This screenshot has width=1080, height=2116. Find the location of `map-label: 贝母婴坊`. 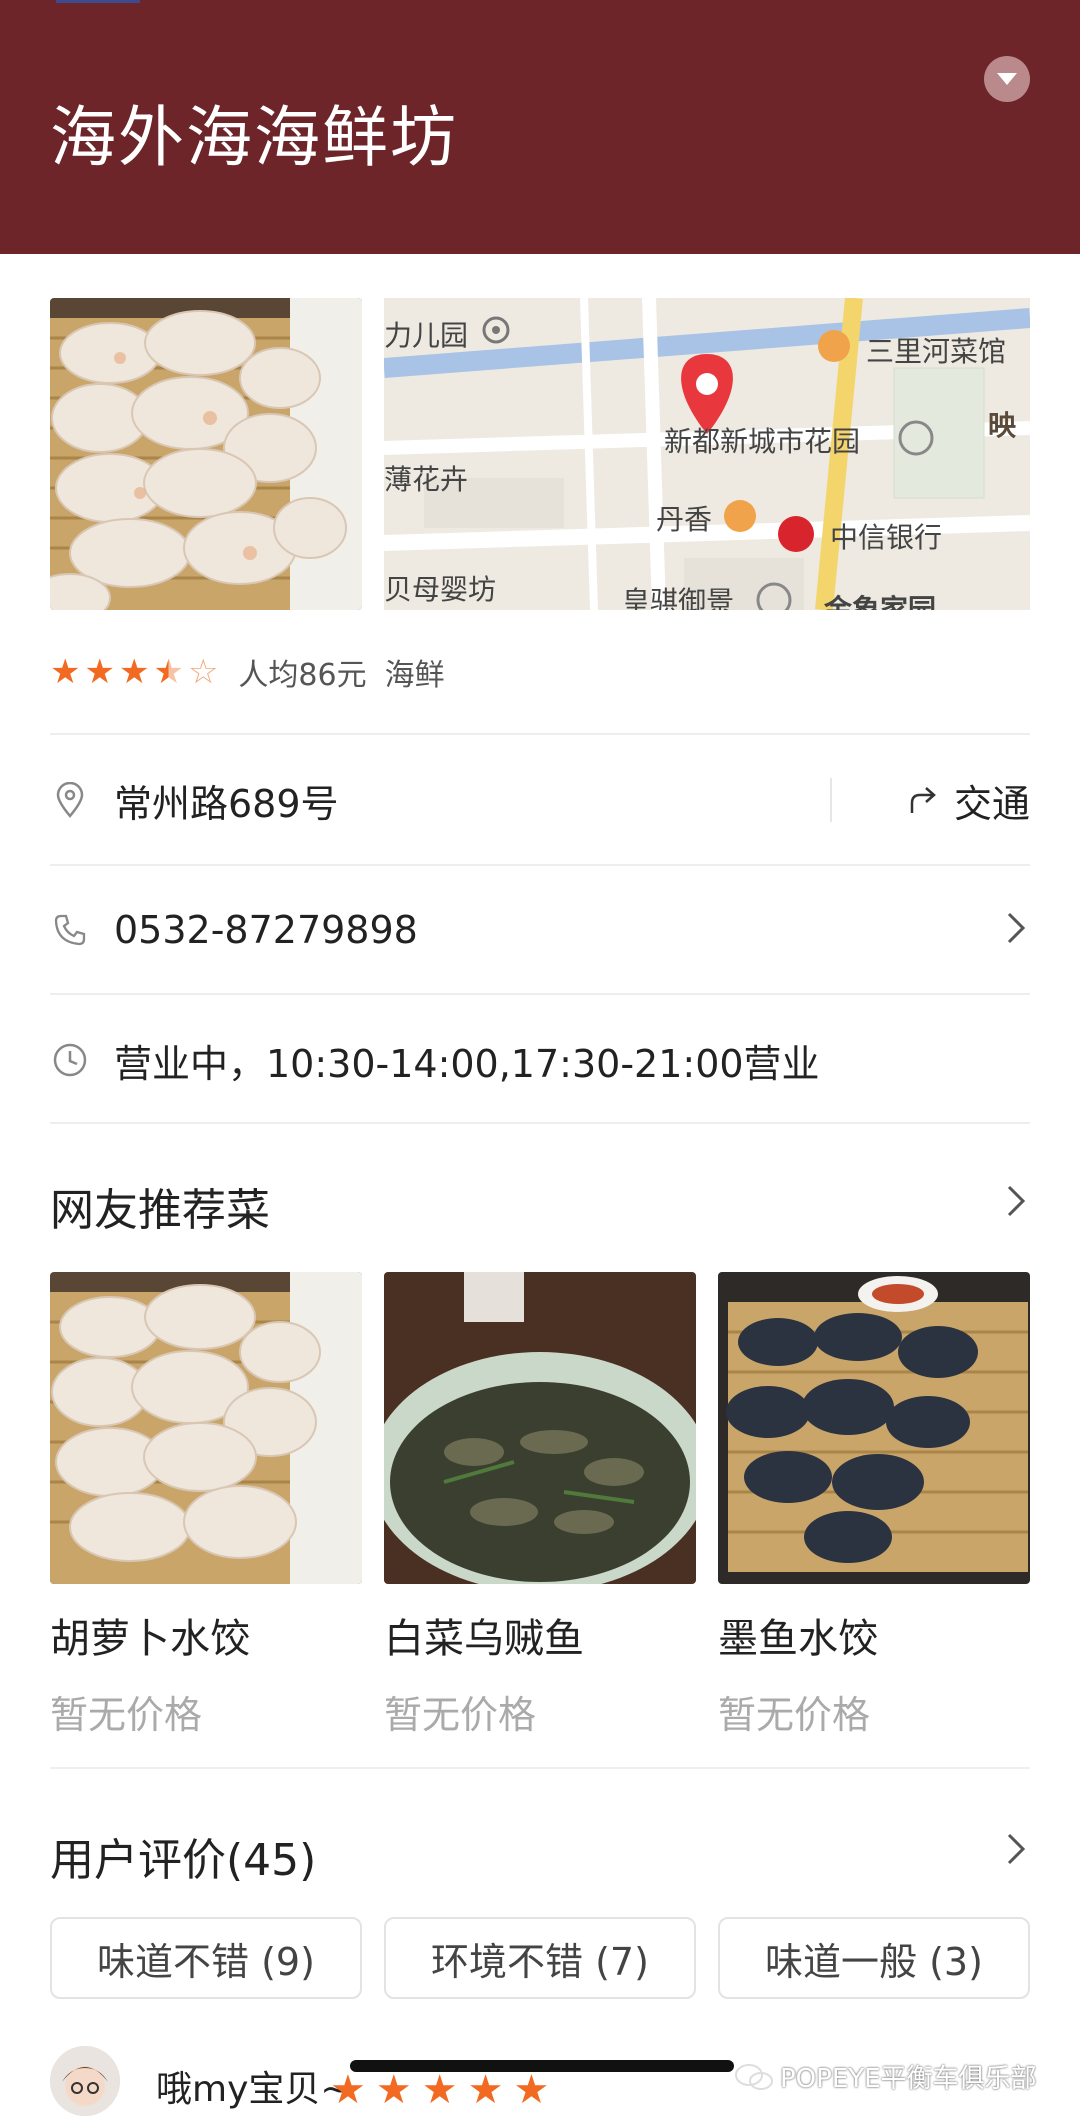

map-label: 贝母婴坊 is located at coordinates (440, 589).